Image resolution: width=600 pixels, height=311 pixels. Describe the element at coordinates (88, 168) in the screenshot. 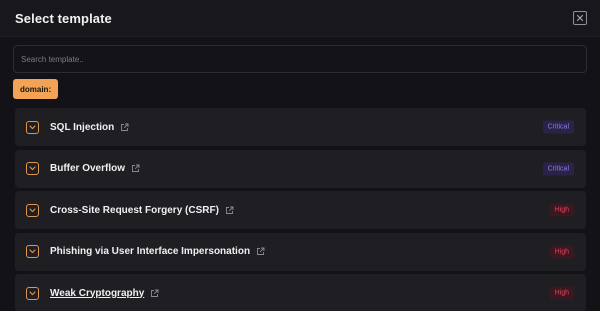

I see `template-name: Buffer Overflow` at that location.